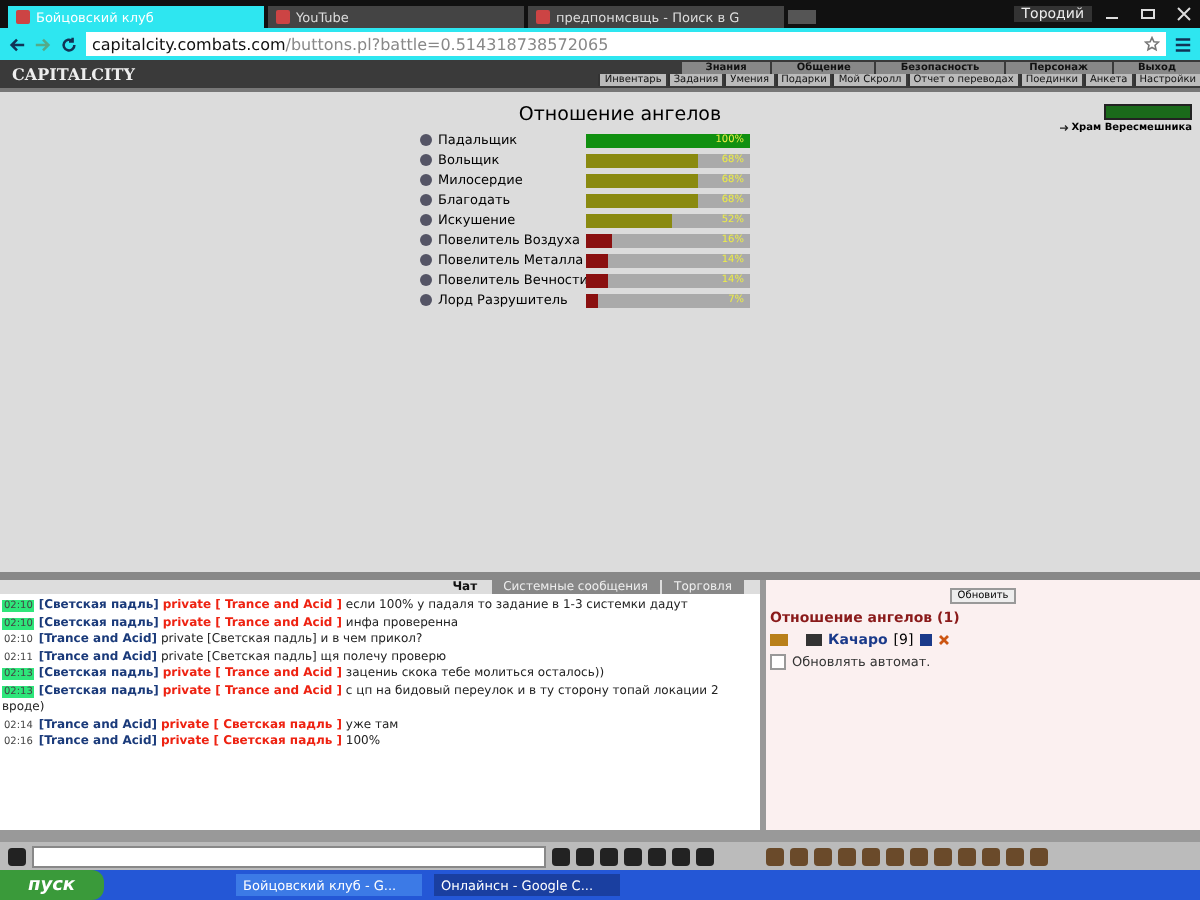  I want to click on bookmark-star-icon, so click(1152, 44).